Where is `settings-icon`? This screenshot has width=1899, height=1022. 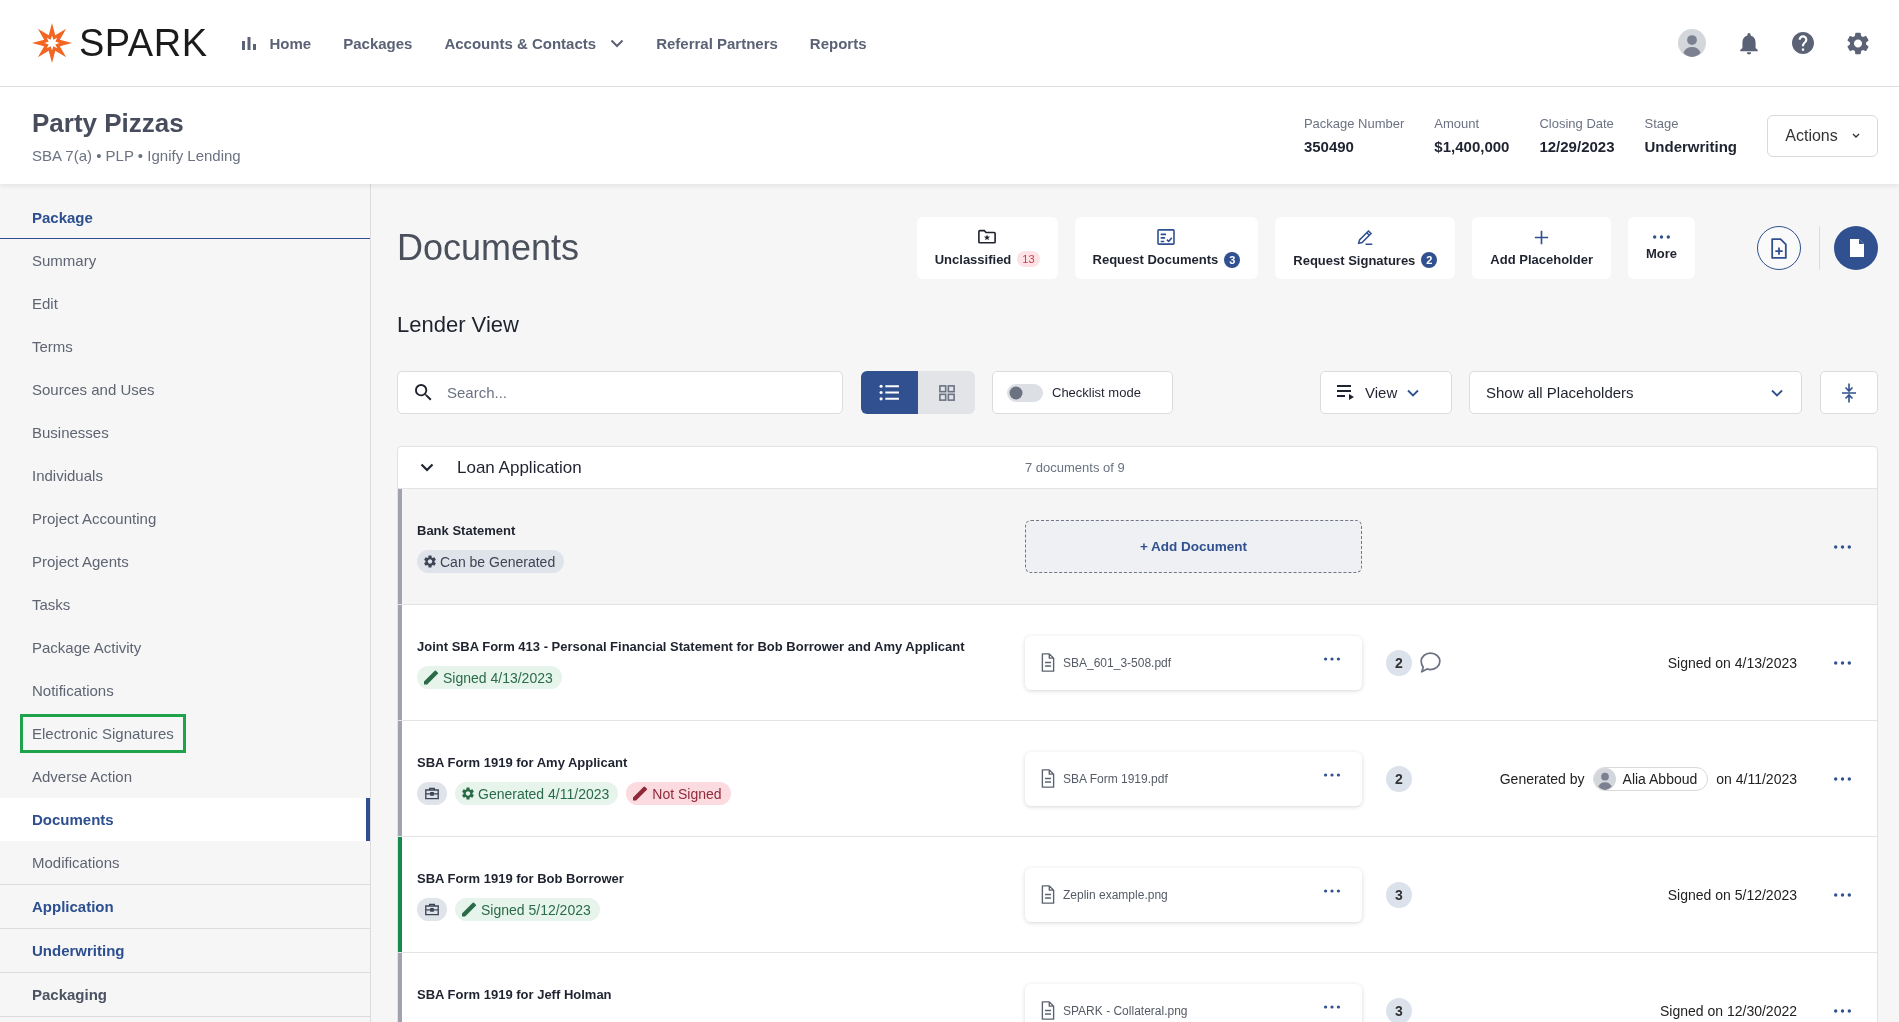
settings-icon is located at coordinates (1858, 43).